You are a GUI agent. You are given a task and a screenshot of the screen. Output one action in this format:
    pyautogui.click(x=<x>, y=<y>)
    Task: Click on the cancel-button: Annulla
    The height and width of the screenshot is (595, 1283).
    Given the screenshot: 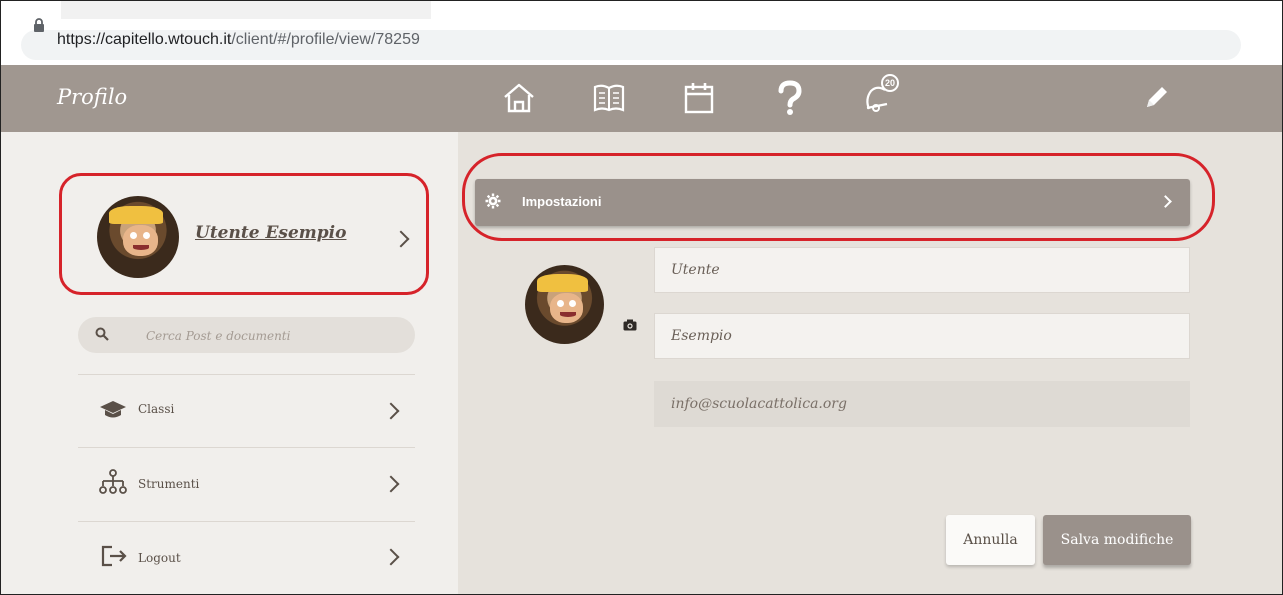 What is the action you would take?
    pyautogui.click(x=990, y=540)
    